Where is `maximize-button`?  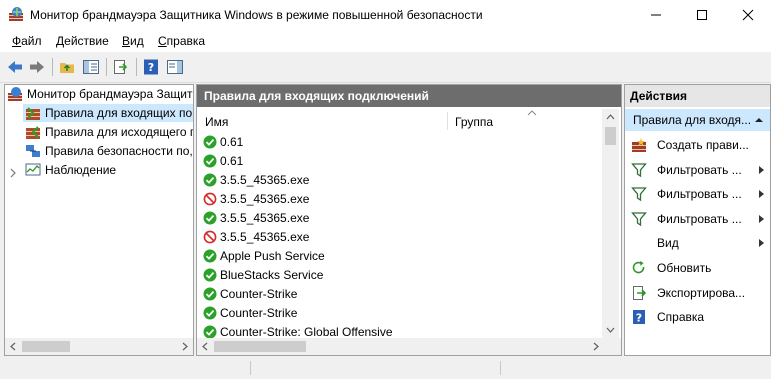 maximize-button is located at coordinates (702, 15).